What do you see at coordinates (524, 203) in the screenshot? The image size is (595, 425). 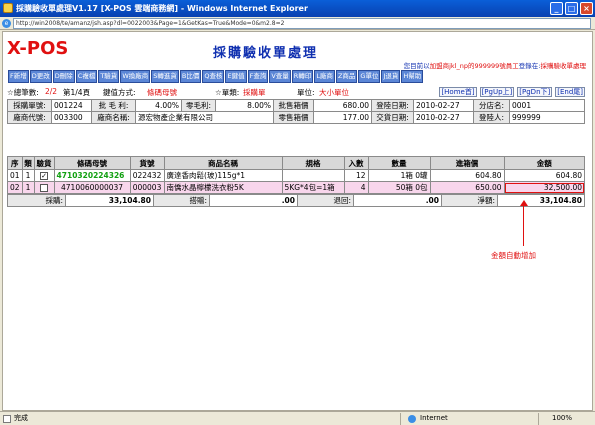 I see `annotation-arrowhead` at bounding box center [524, 203].